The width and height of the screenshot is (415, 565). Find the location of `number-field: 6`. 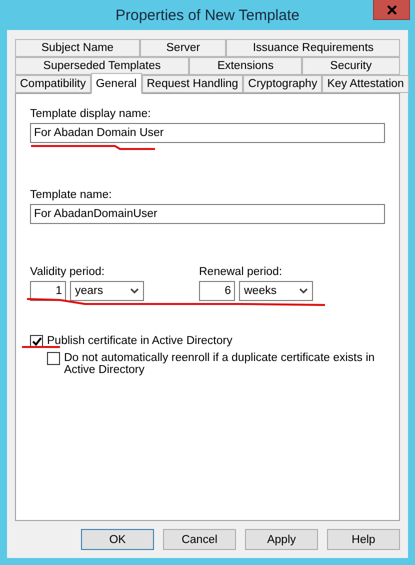

number-field: 6 is located at coordinates (217, 291).